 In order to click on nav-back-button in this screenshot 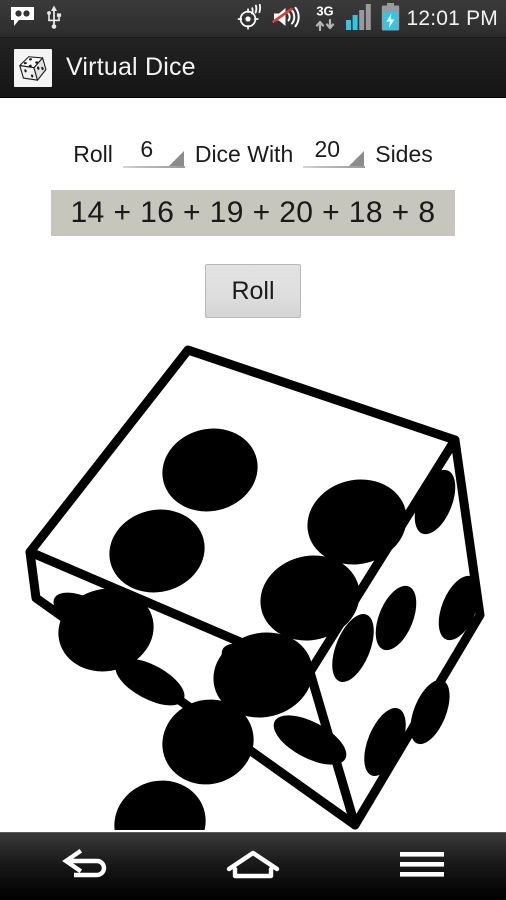, I will do `click(84, 866)`.